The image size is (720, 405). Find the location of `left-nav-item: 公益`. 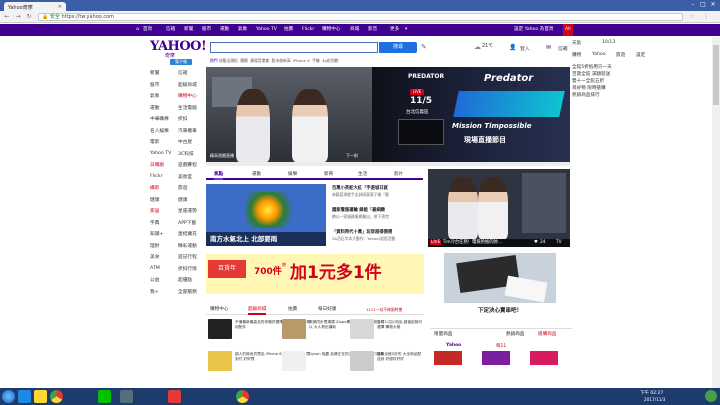

left-nav-item: 公益 is located at coordinates (154, 280).